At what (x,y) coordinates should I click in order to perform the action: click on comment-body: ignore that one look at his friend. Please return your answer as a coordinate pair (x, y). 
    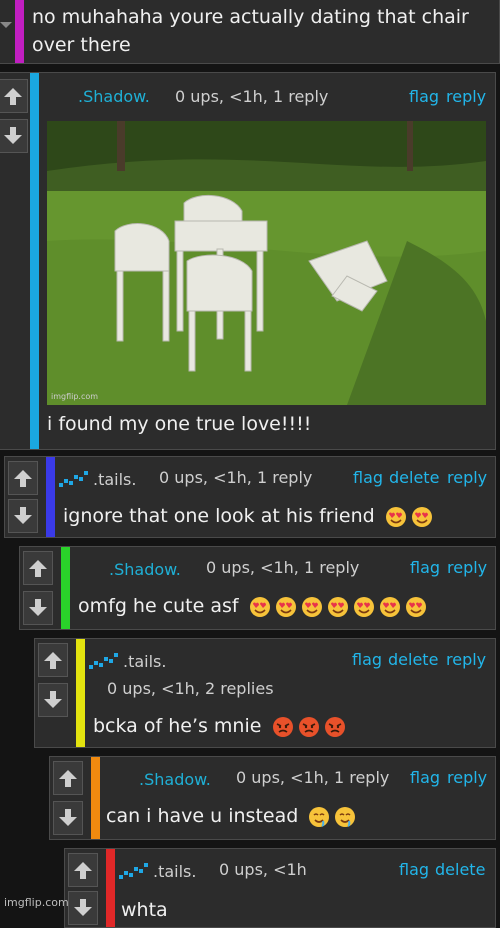
    Looking at the image, I should click on (219, 516).